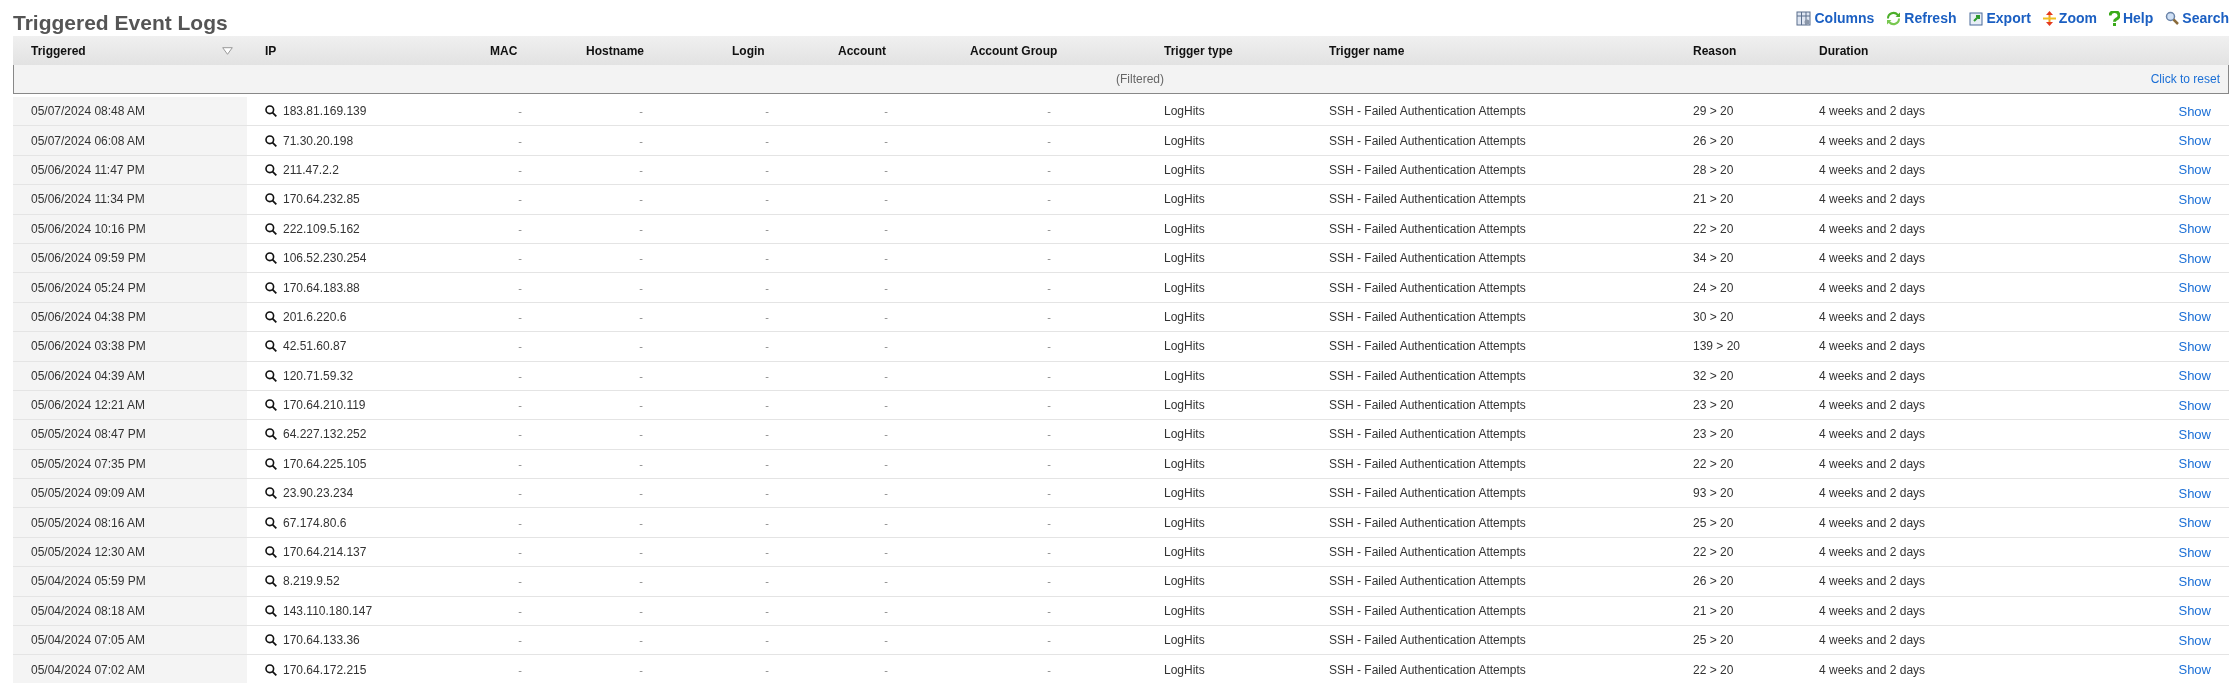 This screenshot has height=683, width=2239. What do you see at coordinates (1804, 18) in the screenshot?
I see `table-columns-icon` at bounding box center [1804, 18].